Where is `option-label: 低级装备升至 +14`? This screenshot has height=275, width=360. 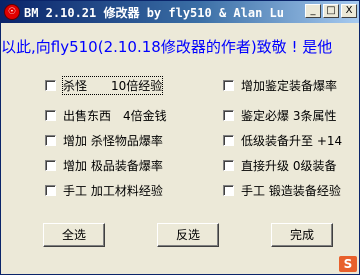 option-label: 低级装备升至 +14 is located at coordinates (292, 140).